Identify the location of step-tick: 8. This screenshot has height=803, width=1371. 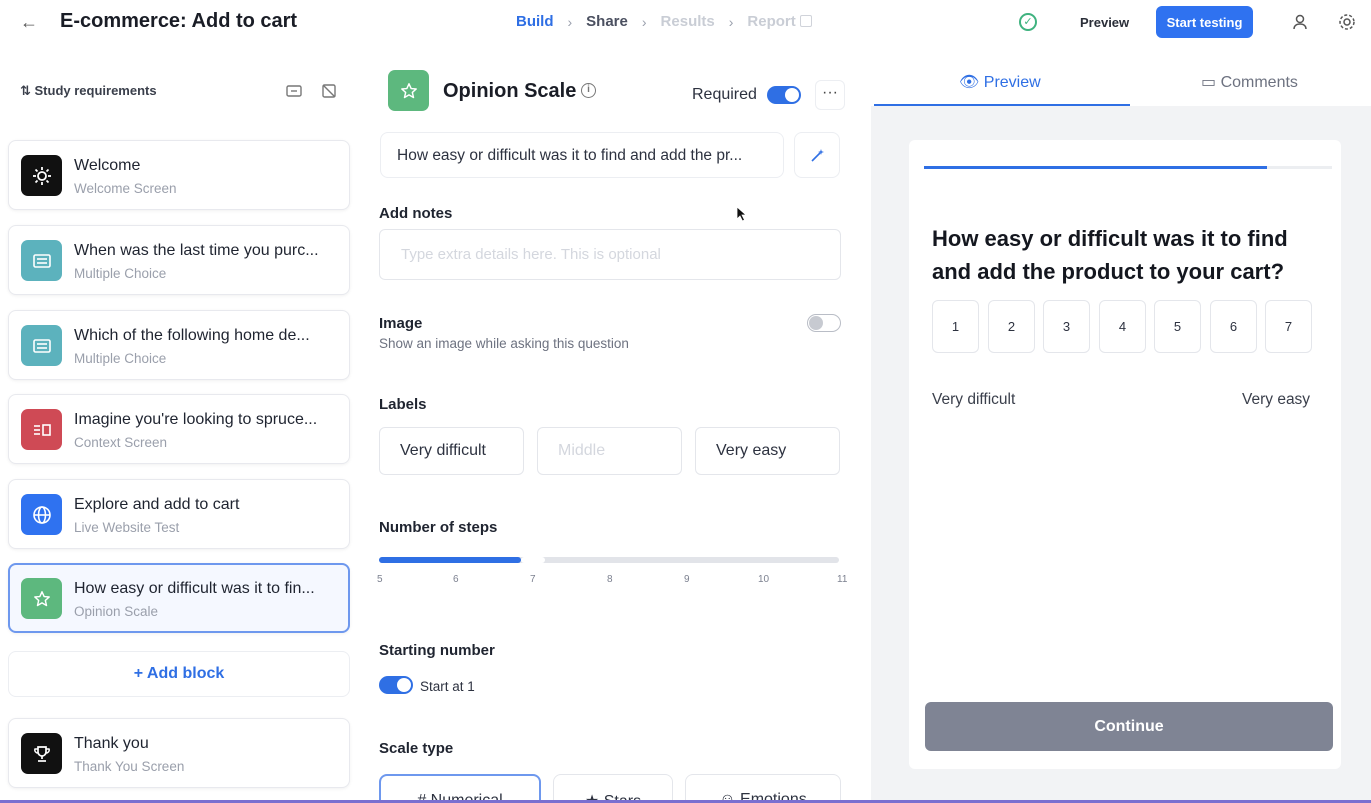
(610, 579).